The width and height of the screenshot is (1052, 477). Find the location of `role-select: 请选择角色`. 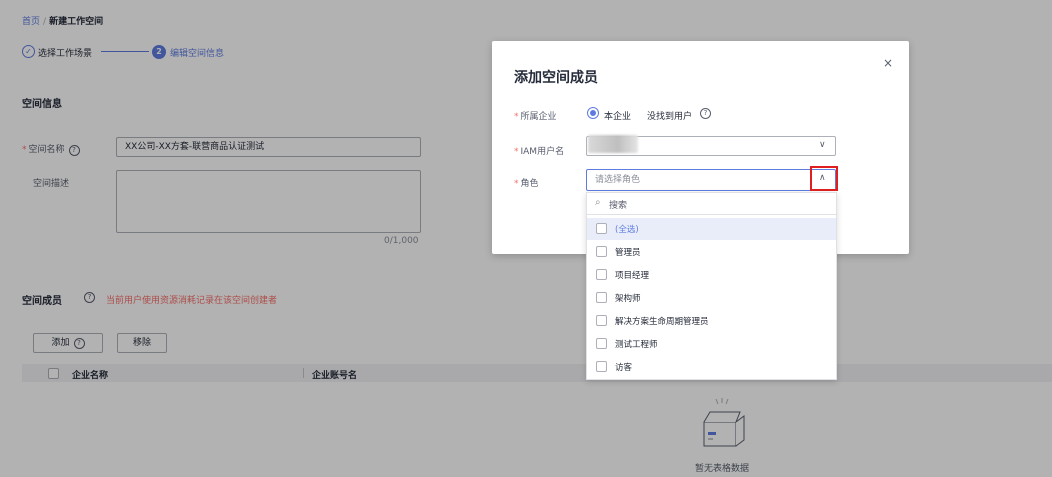

role-select: 请选择角色 is located at coordinates (711, 180).